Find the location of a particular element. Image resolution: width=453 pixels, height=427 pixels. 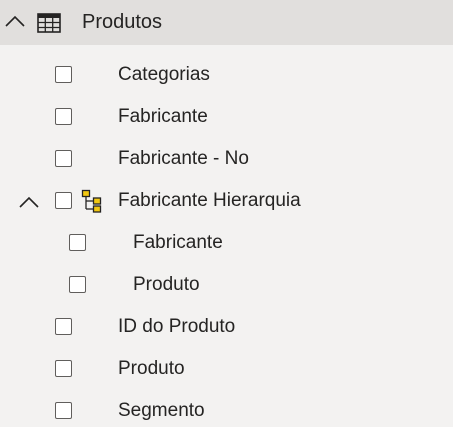

field-label: Fabricante is located at coordinates (163, 116).